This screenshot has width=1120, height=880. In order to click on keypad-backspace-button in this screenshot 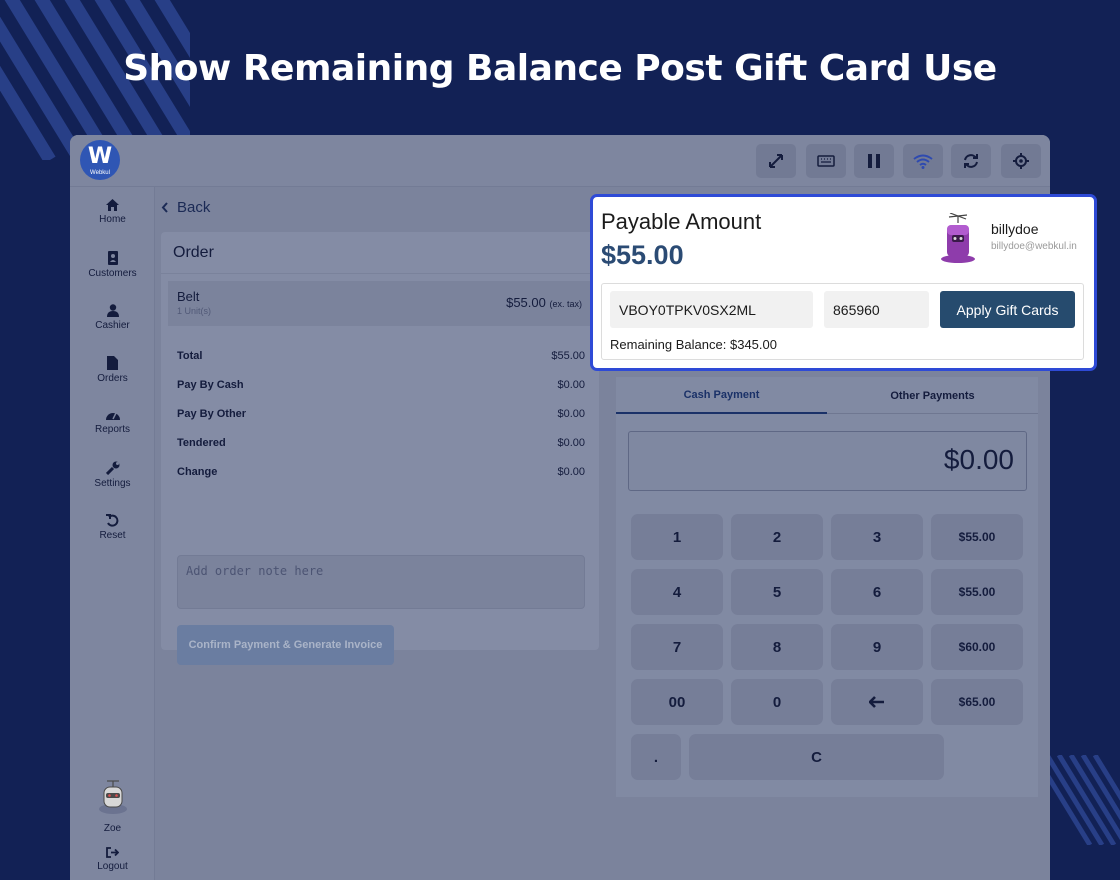, I will do `click(877, 702)`.